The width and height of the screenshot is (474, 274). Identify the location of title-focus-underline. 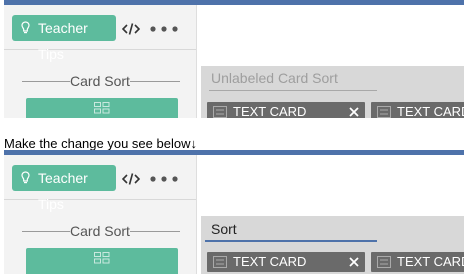
(291, 241).